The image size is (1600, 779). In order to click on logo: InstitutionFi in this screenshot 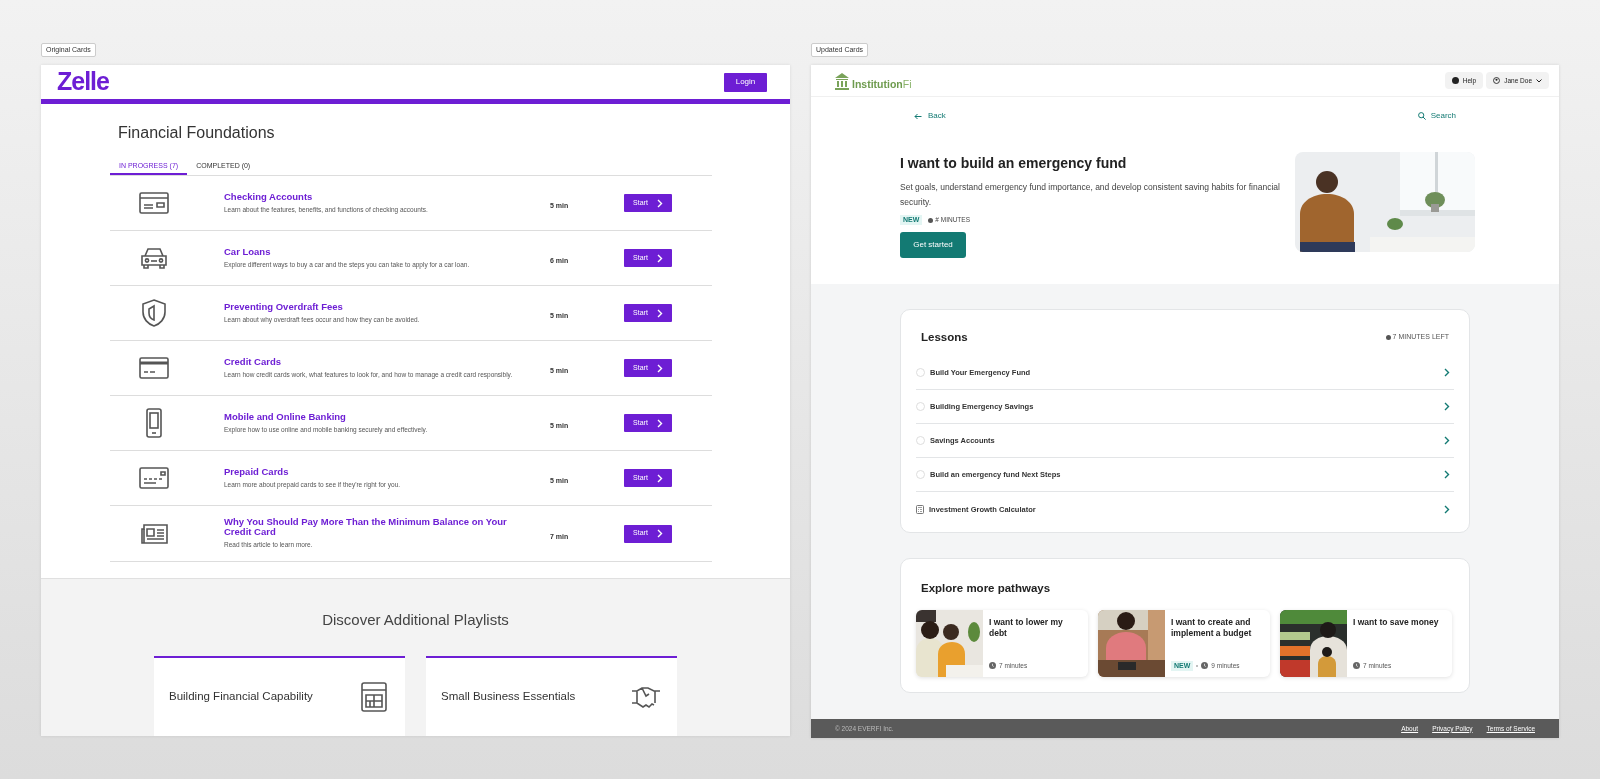, I will do `click(882, 83)`.